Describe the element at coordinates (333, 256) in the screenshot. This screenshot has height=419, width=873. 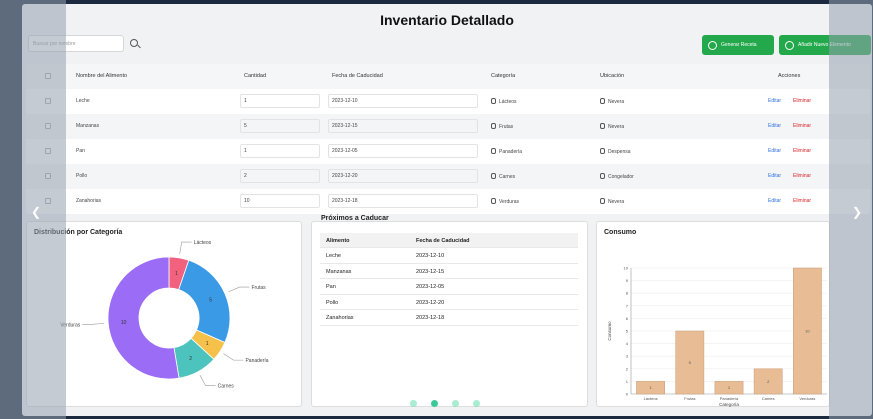
I see `expiring-food: Leche` at that location.